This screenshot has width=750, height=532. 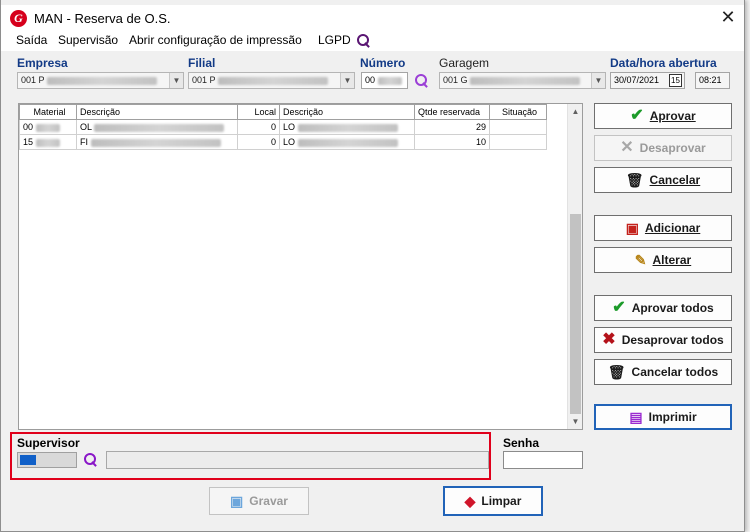 What do you see at coordinates (575, 421) in the screenshot?
I see `scroll-down-icon: ▼` at bounding box center [575, 421].